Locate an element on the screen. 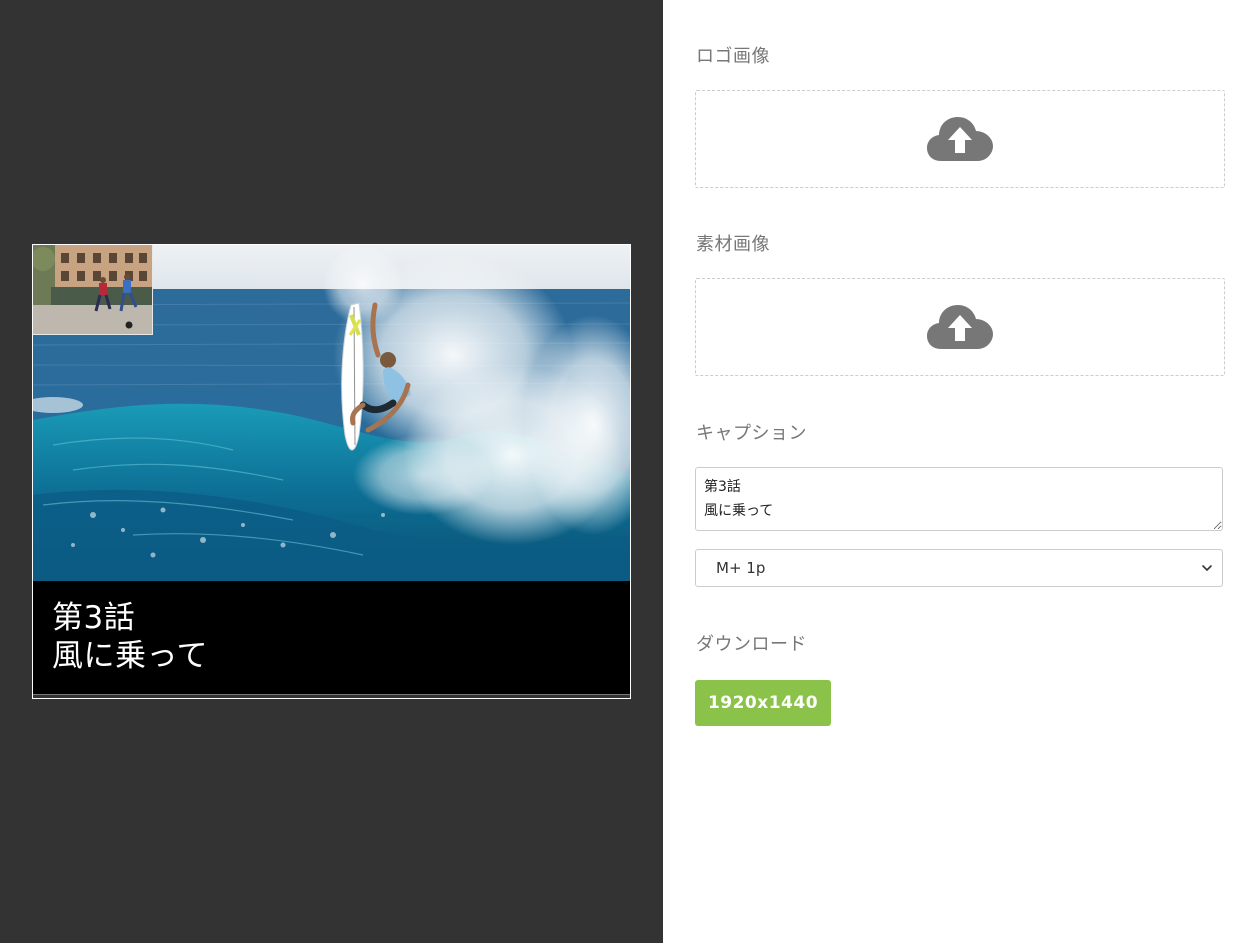  font-select: M+ 1p is located at coordinates (959, 568).